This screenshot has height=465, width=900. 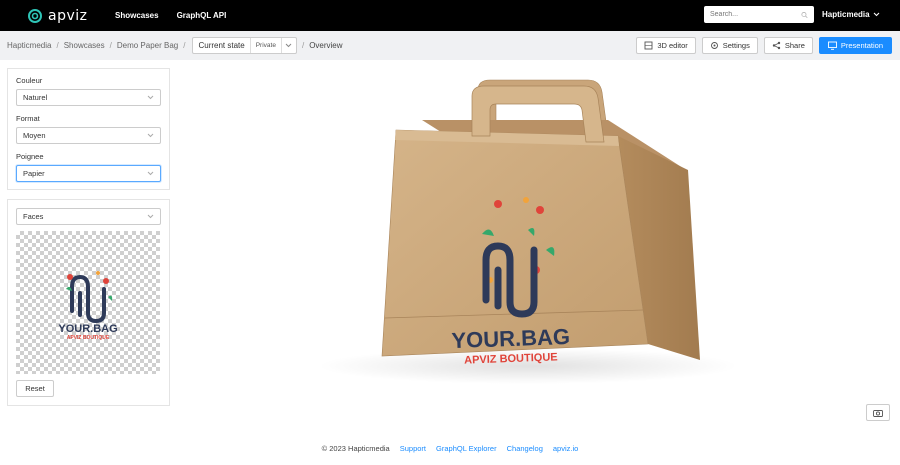 I want to click on poignee-label: Poignee, so click(x=30, y=156).